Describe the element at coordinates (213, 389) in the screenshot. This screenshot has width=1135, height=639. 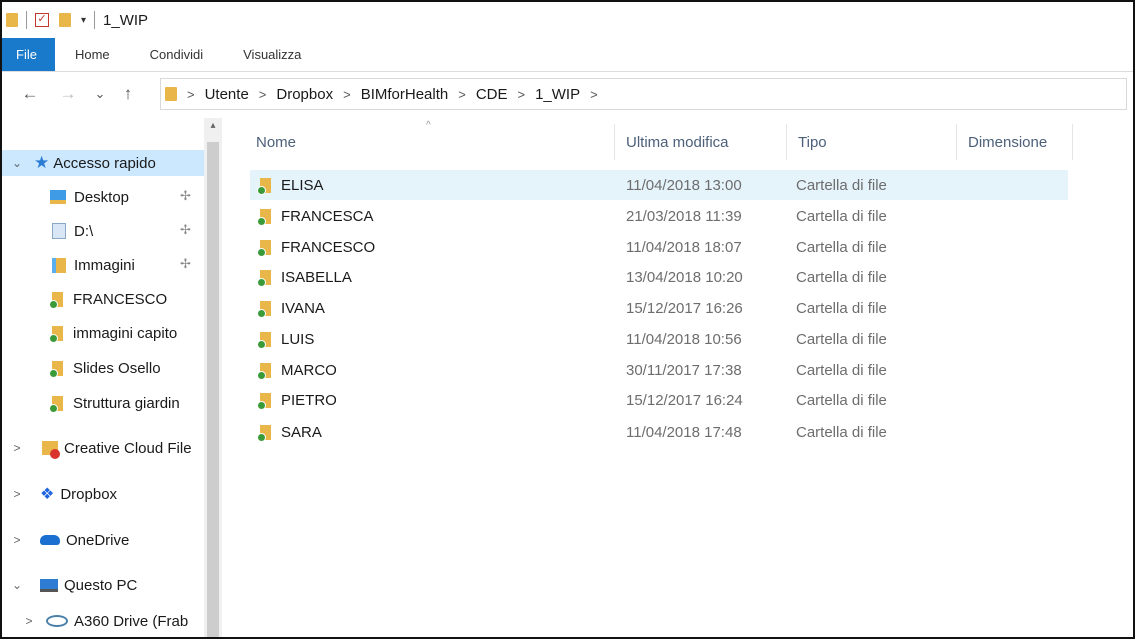
I see `scroll-thumb` at that location.